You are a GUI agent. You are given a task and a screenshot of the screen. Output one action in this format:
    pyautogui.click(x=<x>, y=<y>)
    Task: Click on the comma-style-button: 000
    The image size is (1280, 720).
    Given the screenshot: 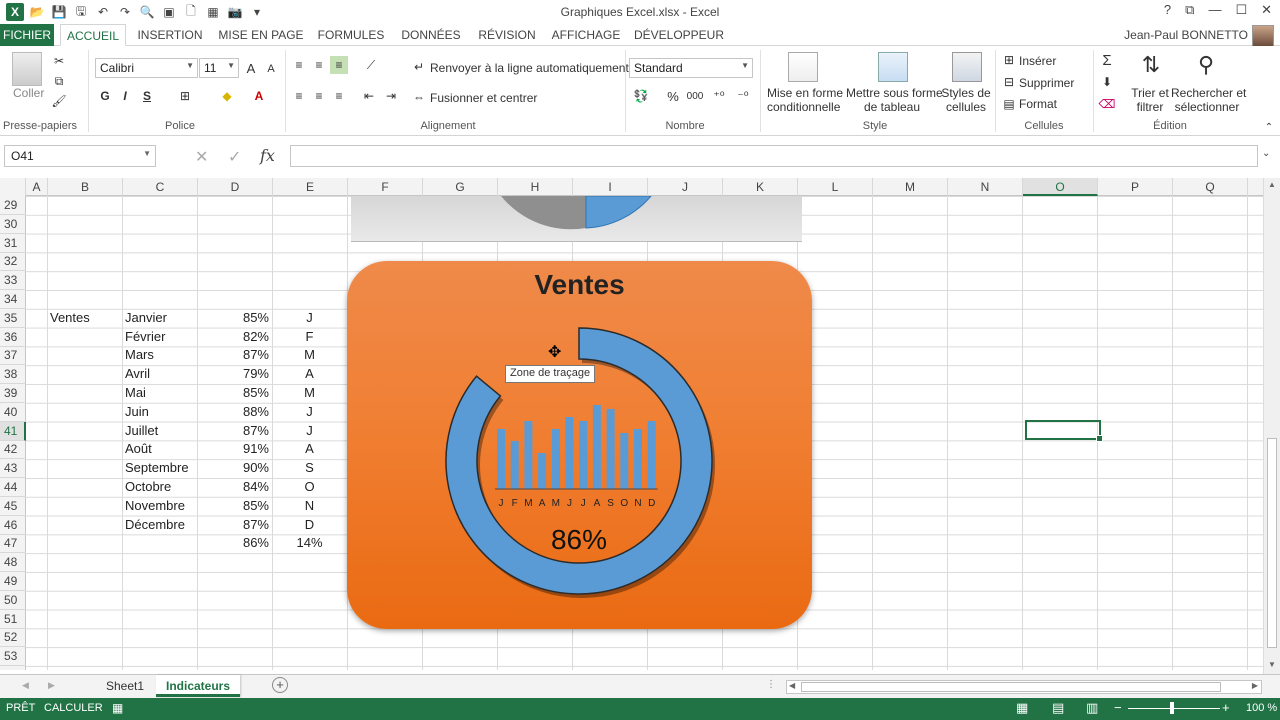 What is the action you would take?
    pyautogui.click(x=695, y=96)
    